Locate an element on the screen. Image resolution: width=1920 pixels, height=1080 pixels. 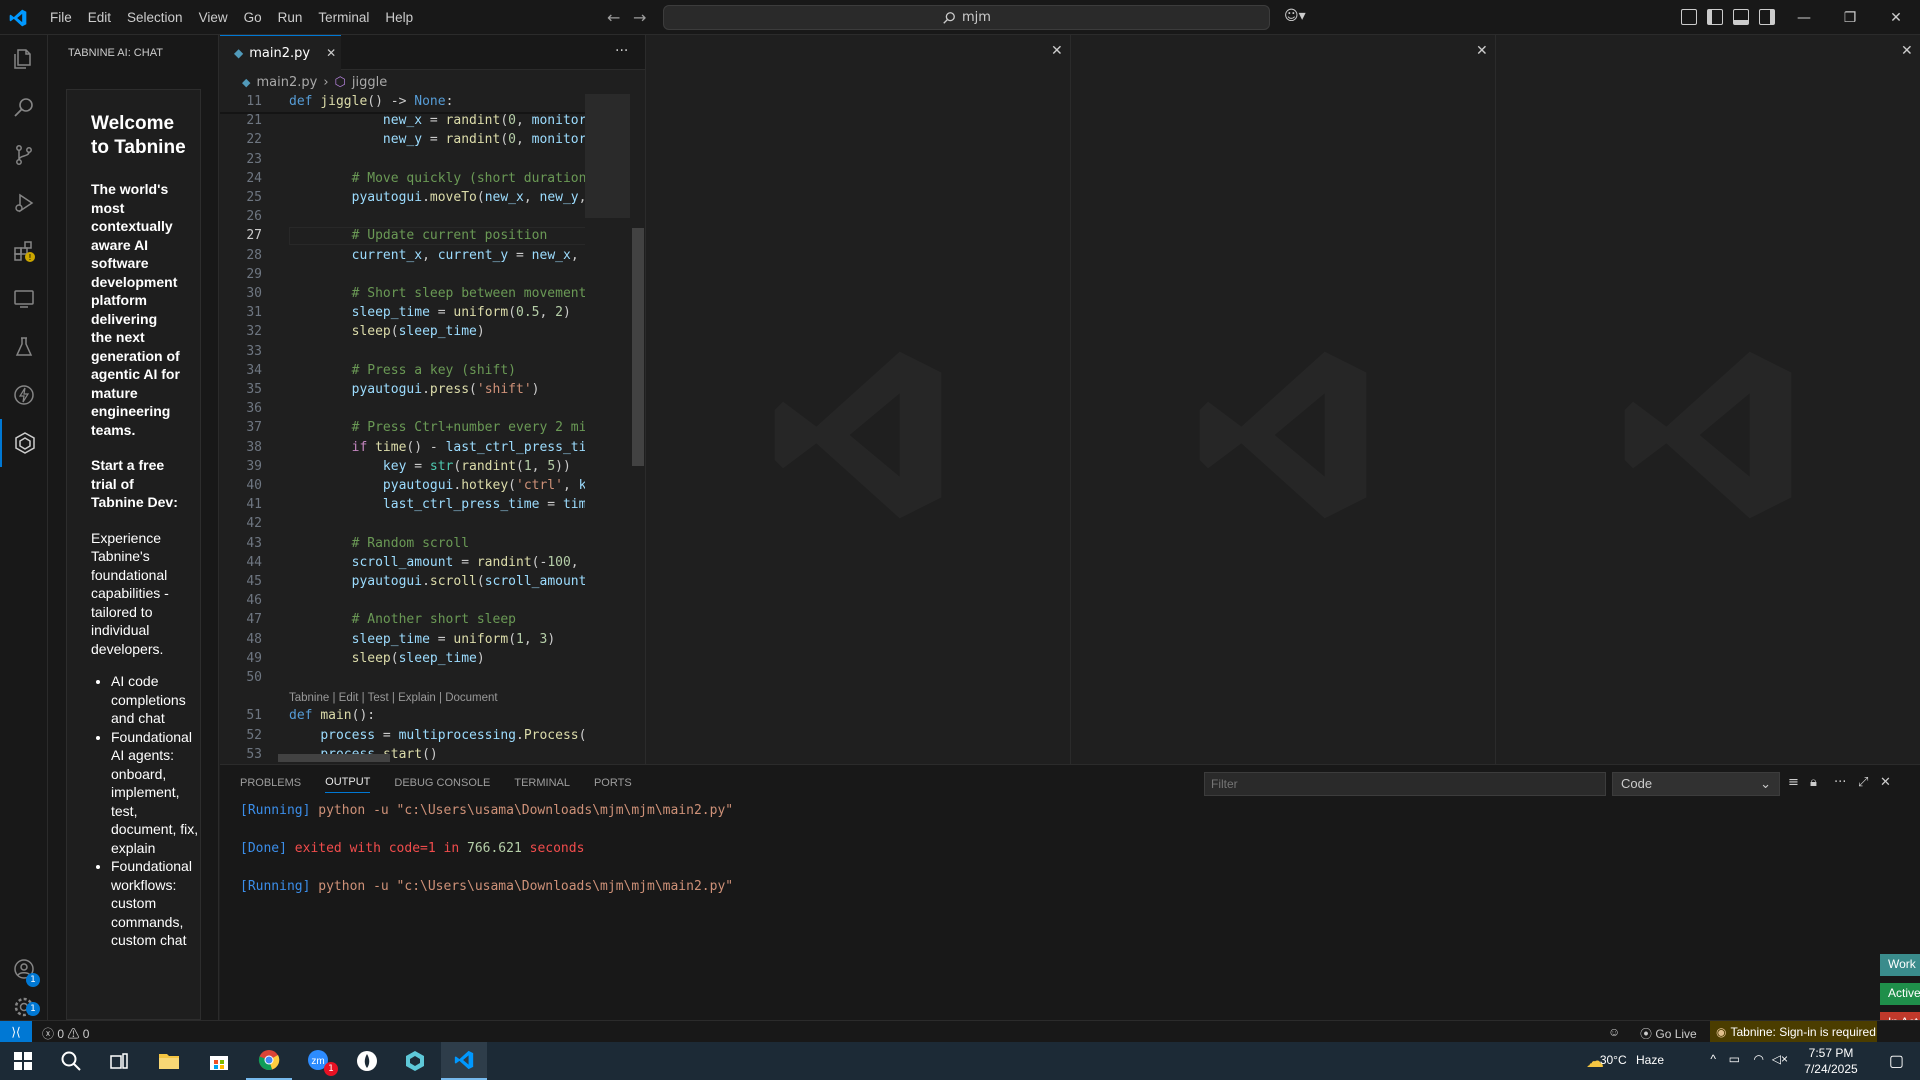
minimap is located at coordinates (607, 429).